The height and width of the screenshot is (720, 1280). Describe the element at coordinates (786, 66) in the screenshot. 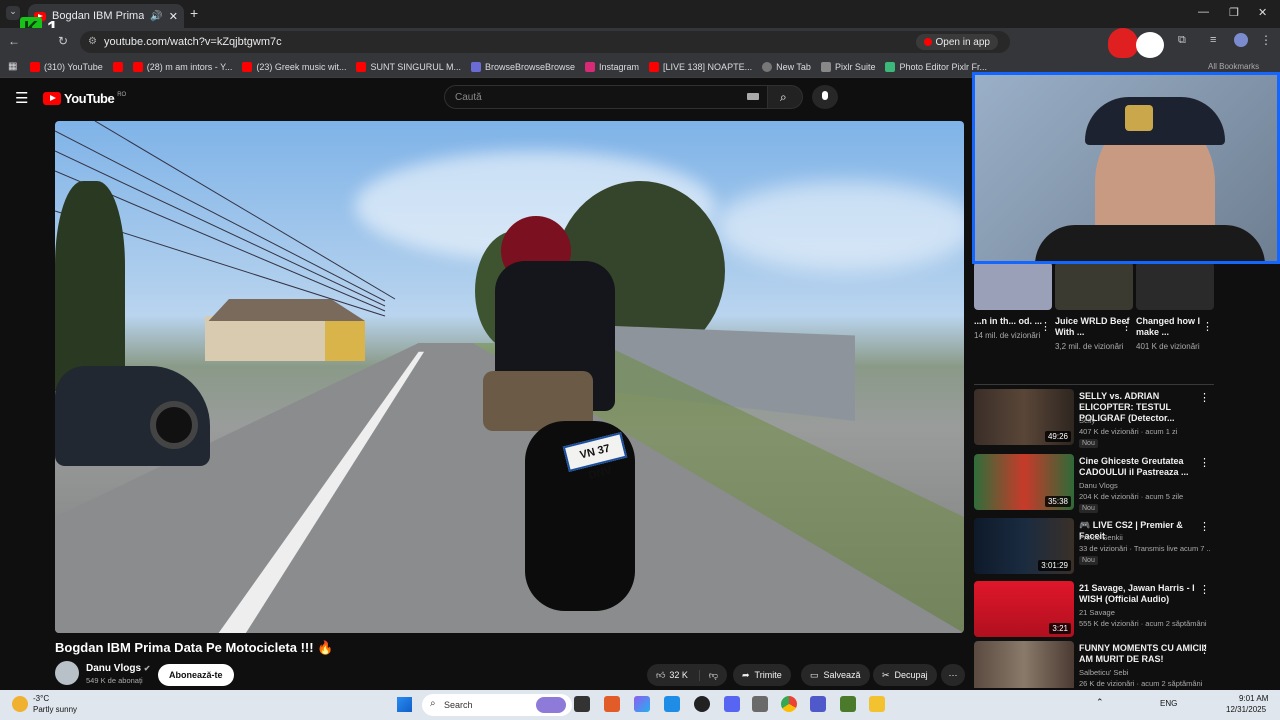

I see `bookmark-item: New Tab` at that location.